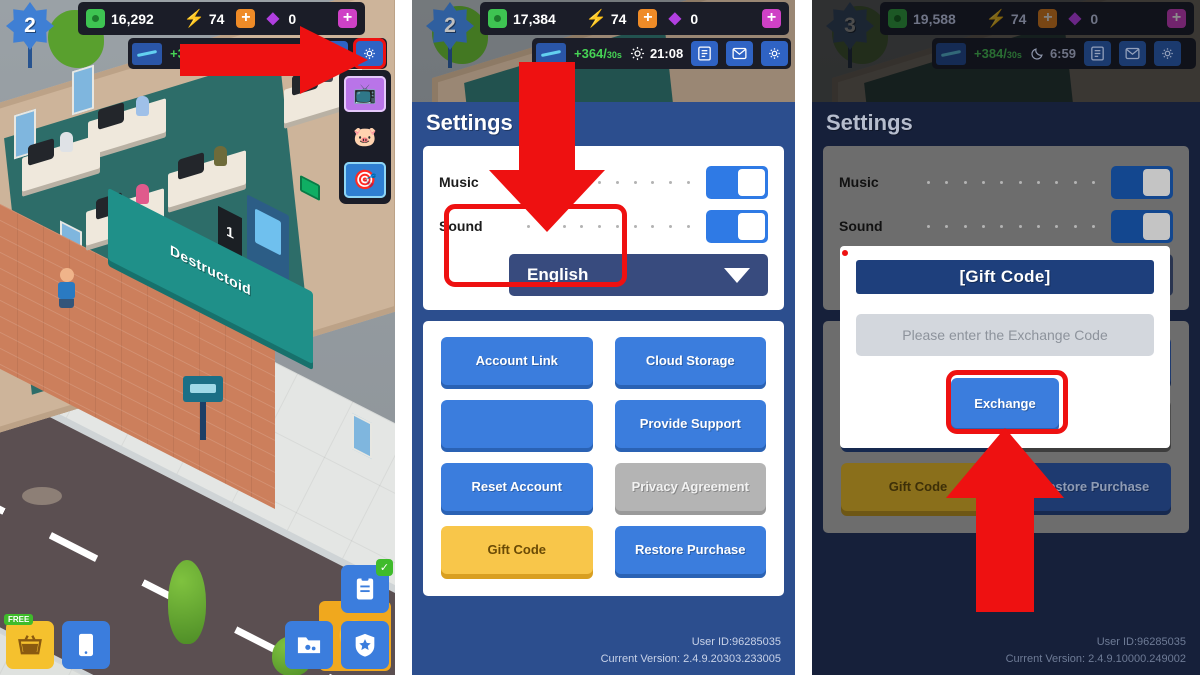 This screenshot has height=675, width=1200. I want to click on staff-folder-icon, so click(309, 645).